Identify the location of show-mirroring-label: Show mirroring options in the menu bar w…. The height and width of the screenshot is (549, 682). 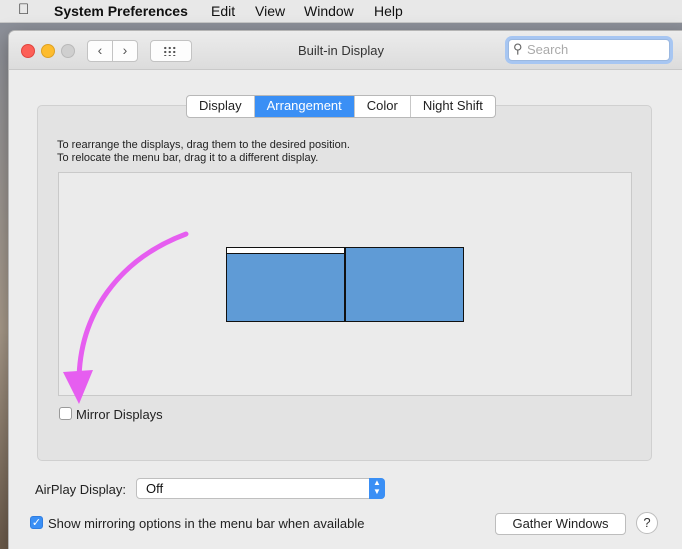
(206, 523).